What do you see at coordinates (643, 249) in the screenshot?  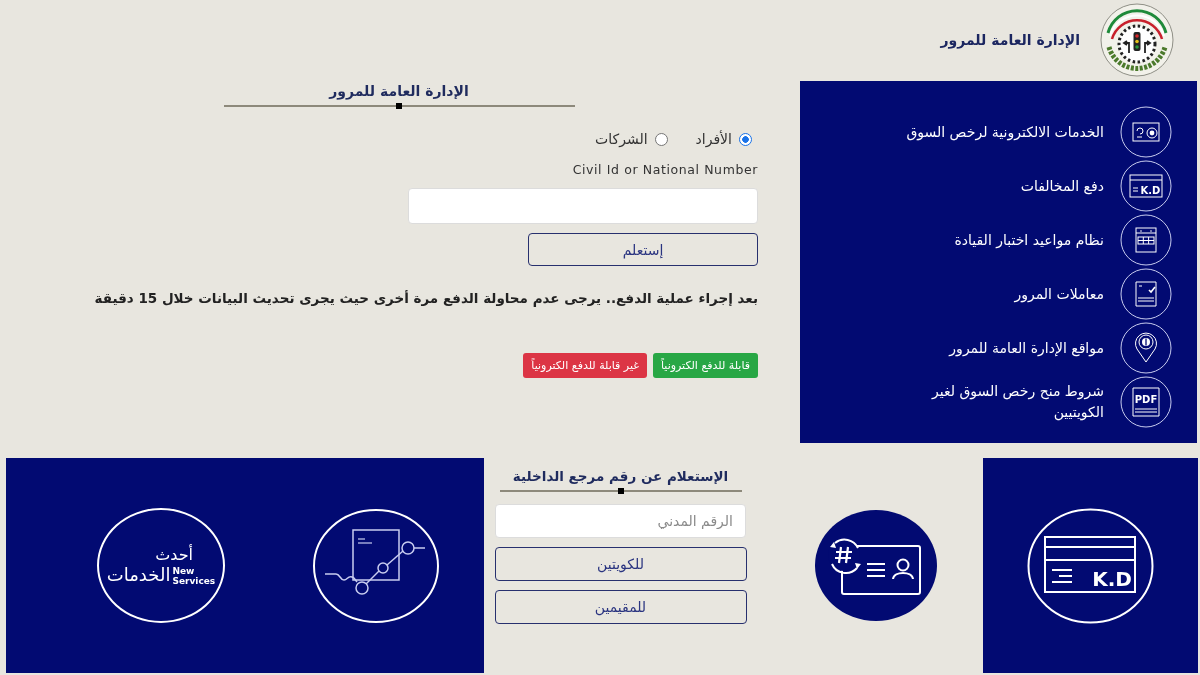 I see `inquire-button: إستعلم` at bounding box center [643, 249].